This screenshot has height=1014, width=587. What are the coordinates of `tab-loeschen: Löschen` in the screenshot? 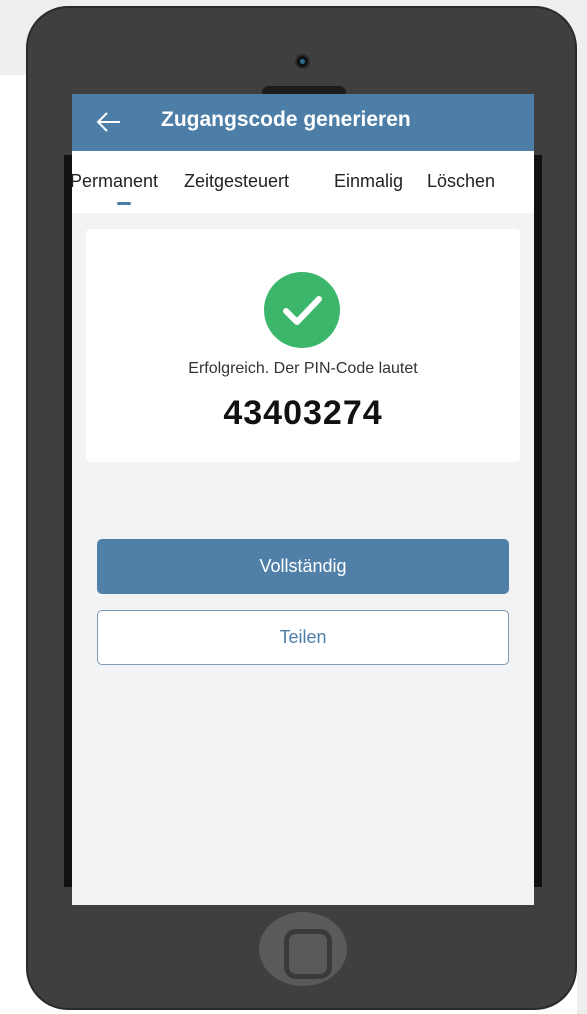 It's located at (461, 181).